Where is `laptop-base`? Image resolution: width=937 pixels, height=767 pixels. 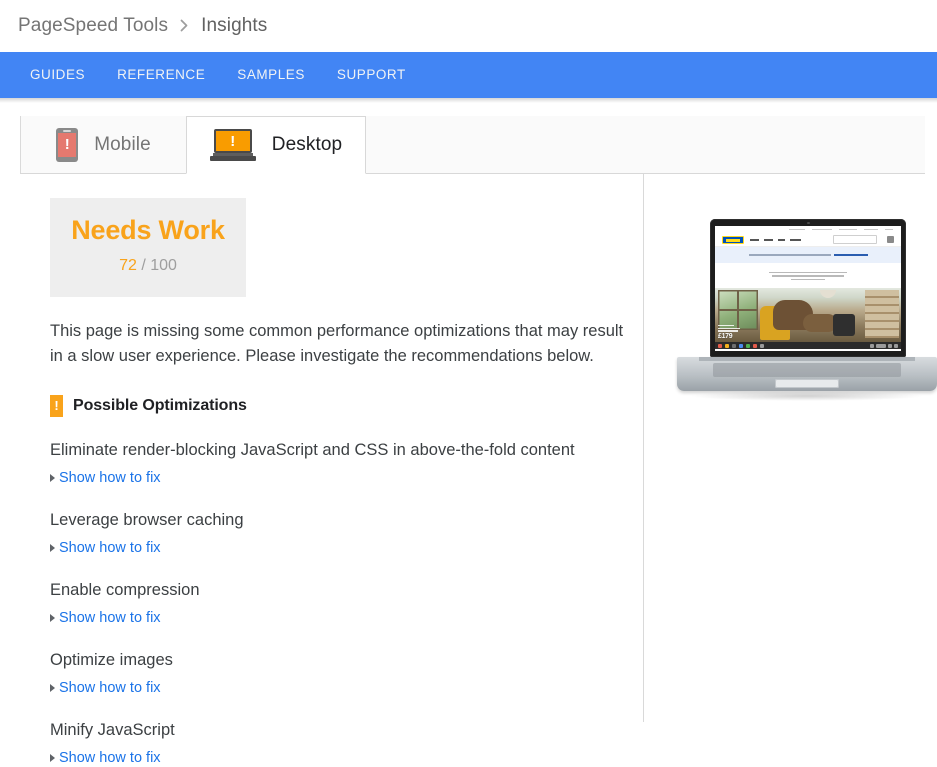 laptop-base is located at coordinates (807, 374).